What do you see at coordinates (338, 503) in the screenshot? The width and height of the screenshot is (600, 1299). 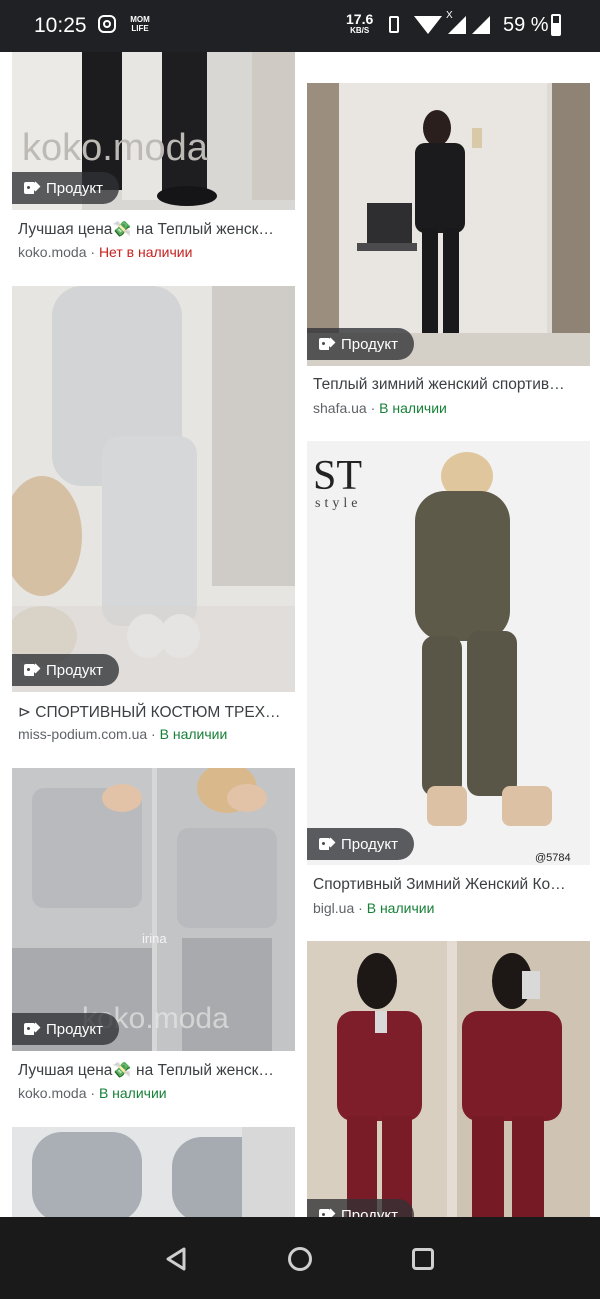 I see `brand-logo-sub: style` at bounding box center [338, 503].